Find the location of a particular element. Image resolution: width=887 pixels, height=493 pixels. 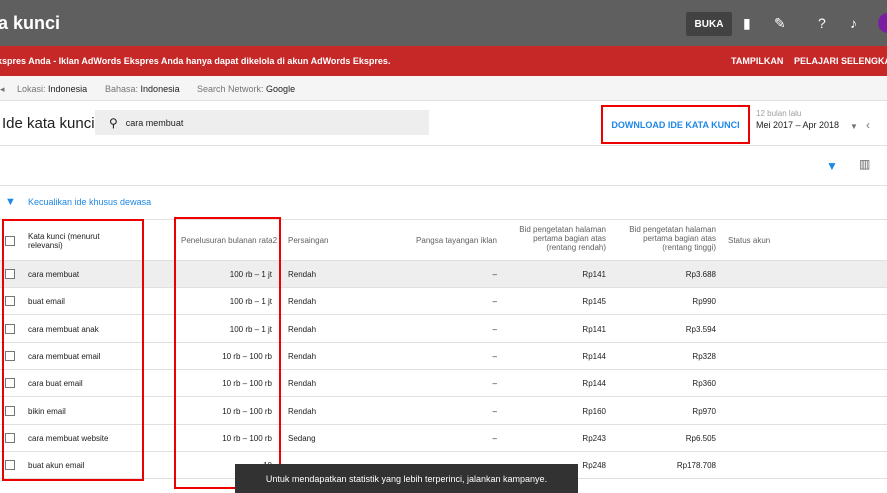

top-app-bar: a kunci BUKA ▮ ✎ ? ♪ is located at coordinates (443, 23).